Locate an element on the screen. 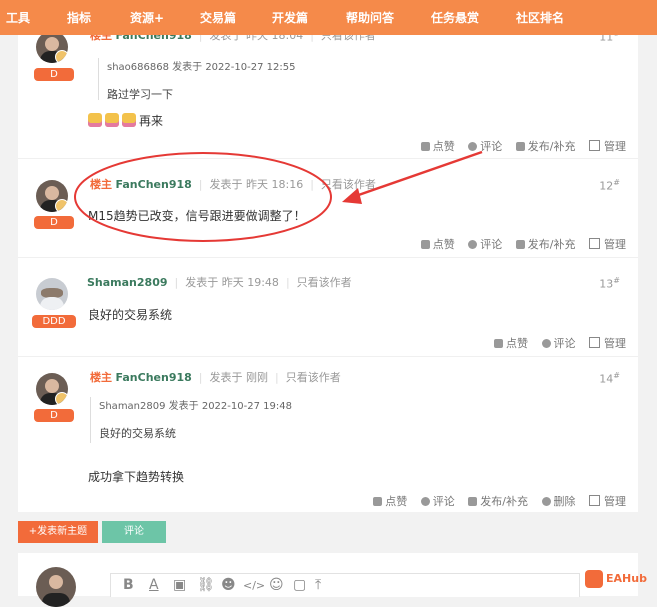 The image size is (657, 607). code-icon: </> is located at coordinates (254, 585).